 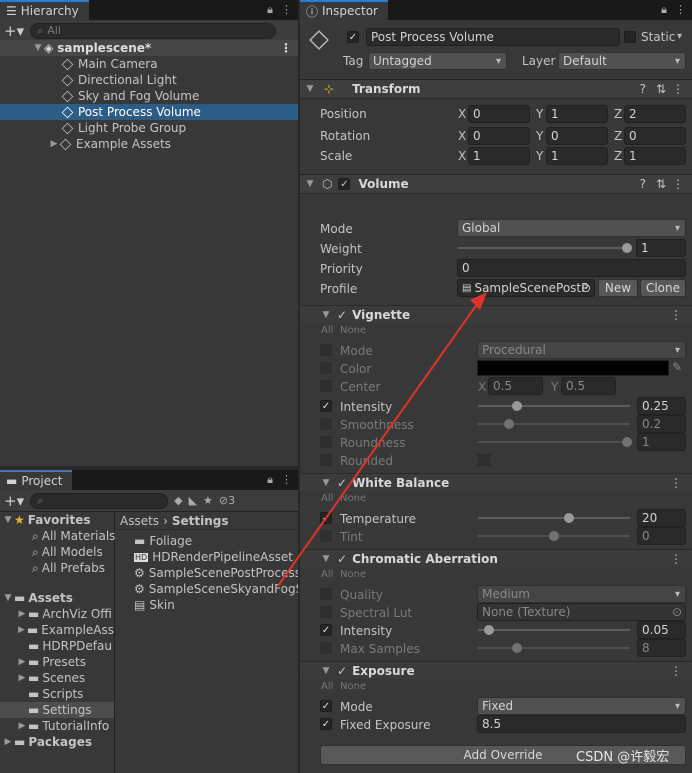 I want to click on file-item: ▤ Skin, so click(x=207, y=605).